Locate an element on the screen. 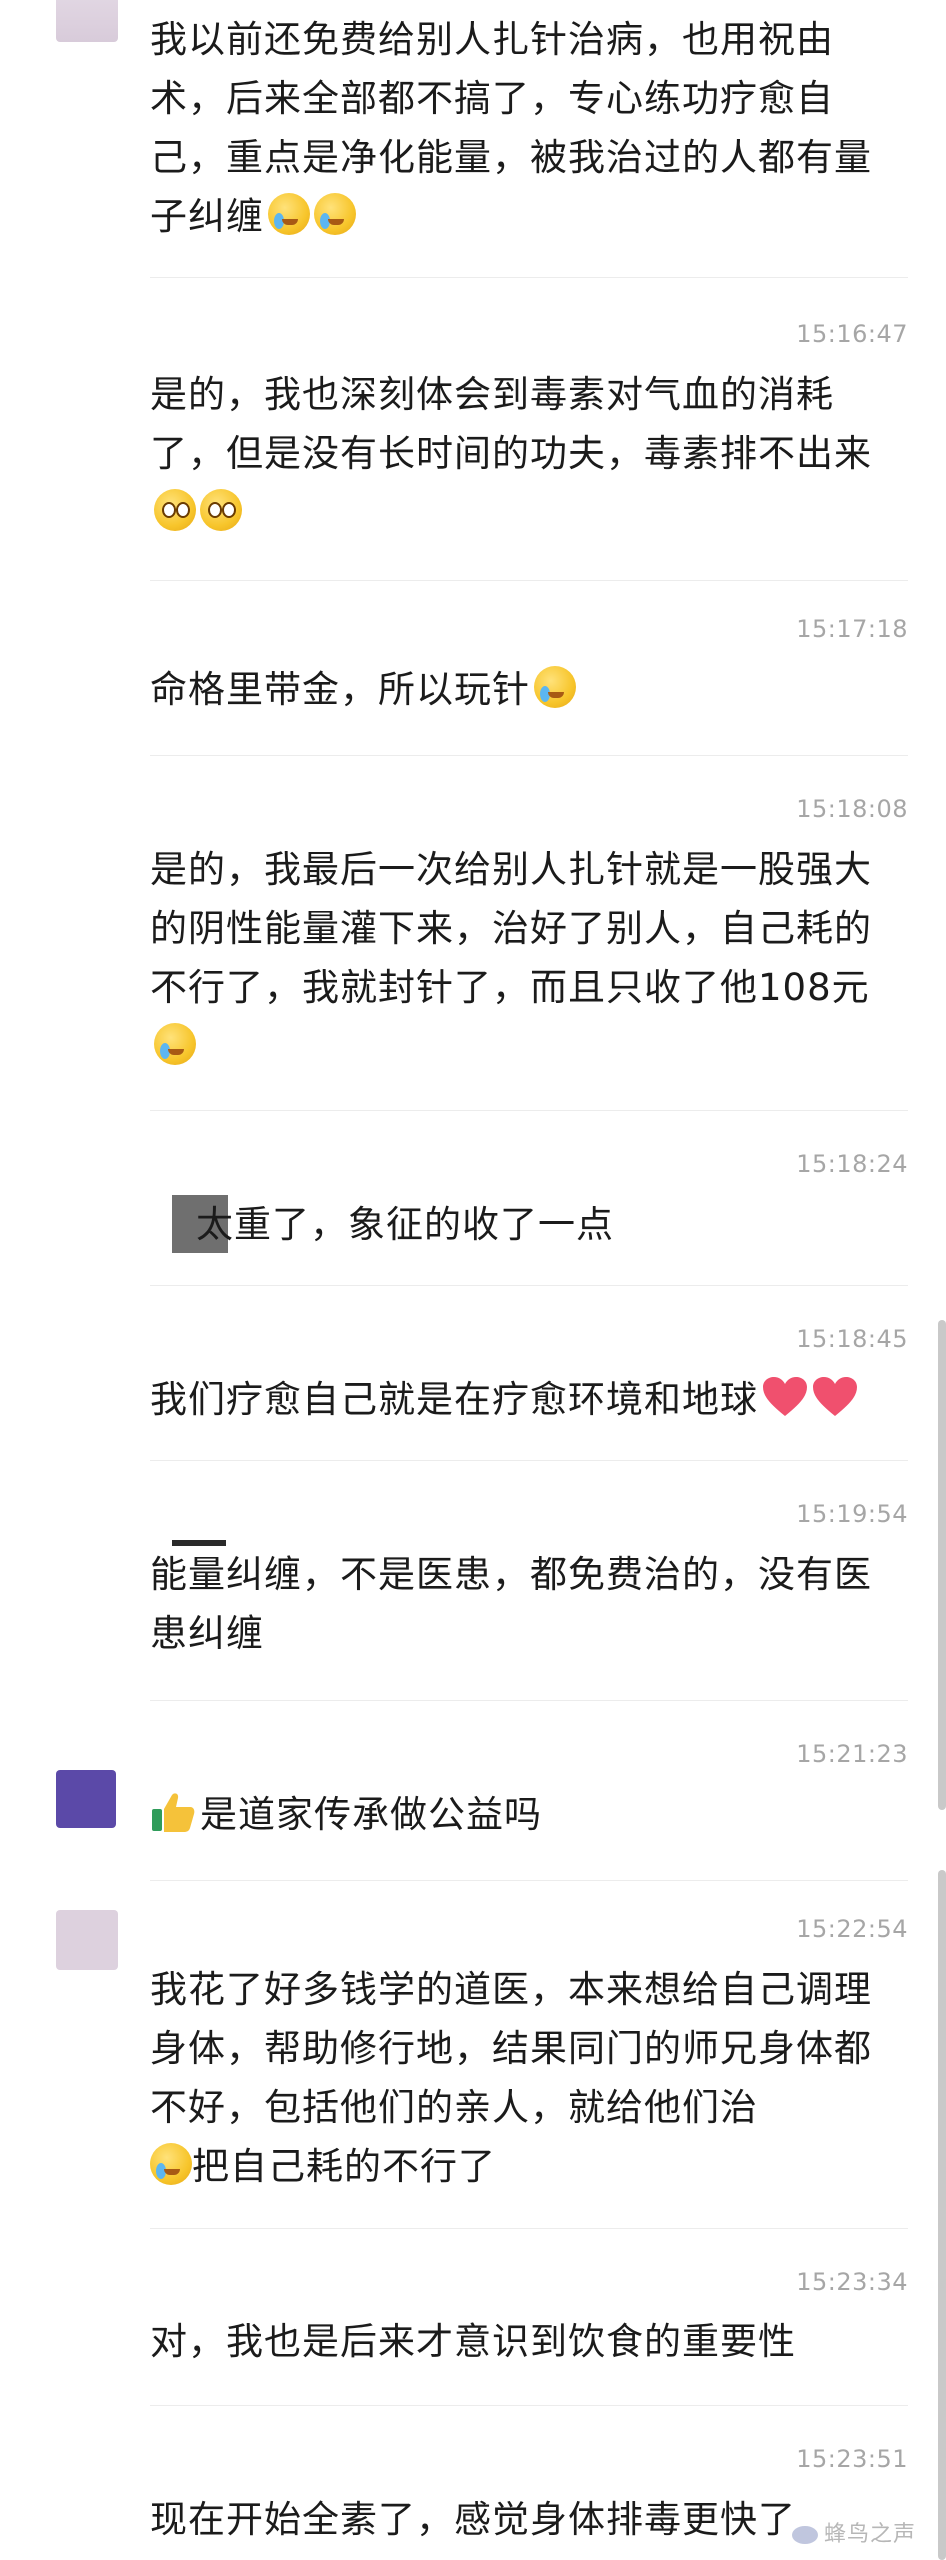 The image size is (946, 2560). message-body: 现在开始全素了，感觉身体排毒更快了 is located at coordinates (473, 2519).